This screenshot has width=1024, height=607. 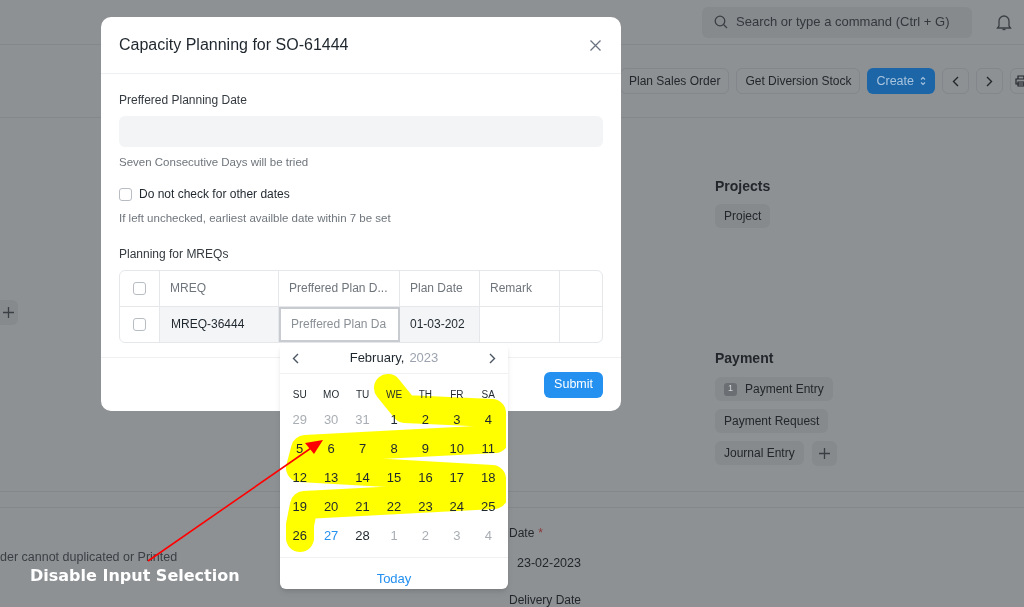 What do you see at coordinates (299, 506) in the screenshot?
I see `calendar-day: 19` at bounding box center [299, 506].